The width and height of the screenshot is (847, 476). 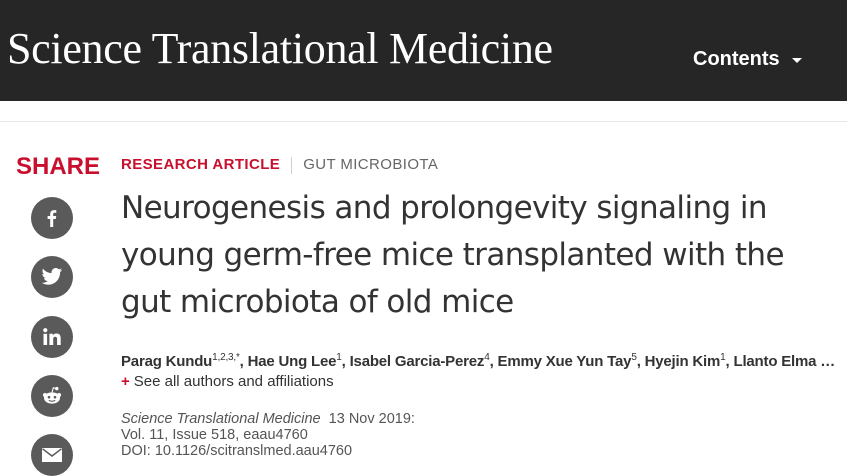 What do you see at coordinates (125, 381) in the screenshot?
I see `expand-plus-icon: +` at bounding box center [125, 381].